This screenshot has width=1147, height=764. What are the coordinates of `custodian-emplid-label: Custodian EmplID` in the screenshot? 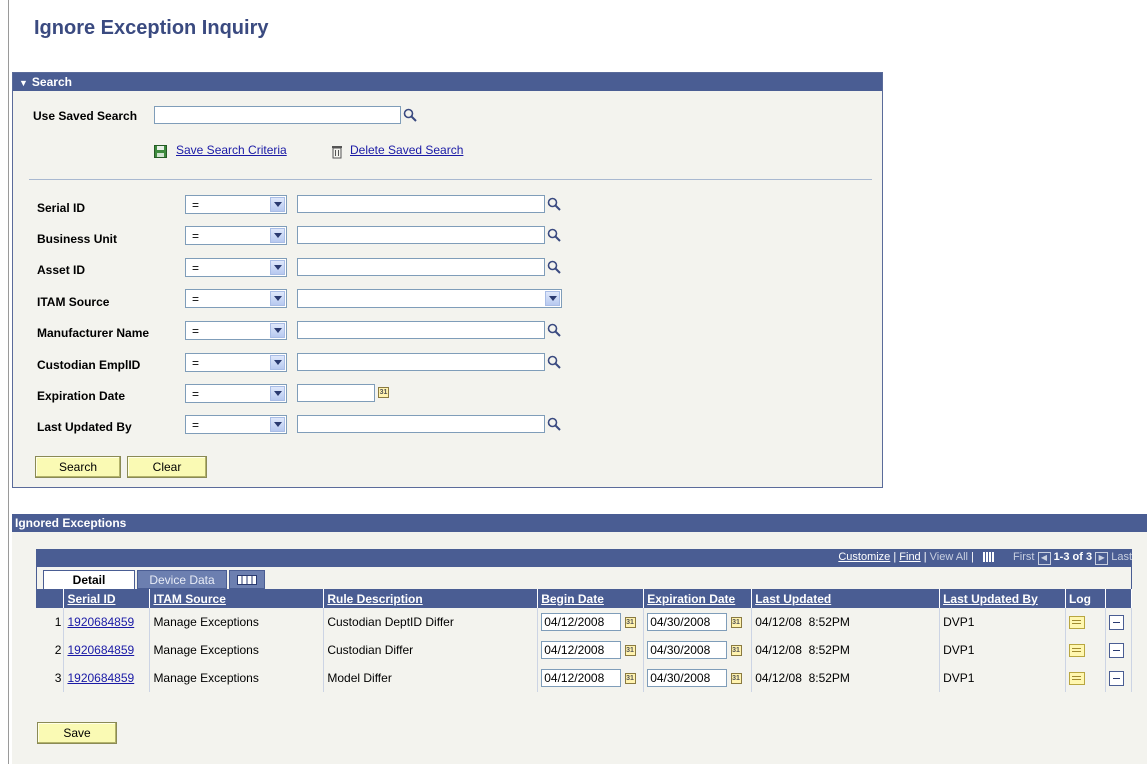 It's located at (89, 365).